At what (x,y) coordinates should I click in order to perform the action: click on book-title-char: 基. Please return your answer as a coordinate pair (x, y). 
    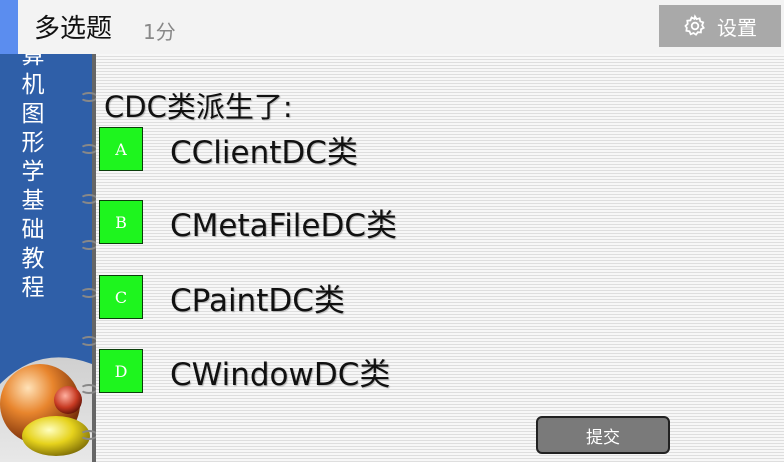
    Looking at the image, I should click on (33, 201).